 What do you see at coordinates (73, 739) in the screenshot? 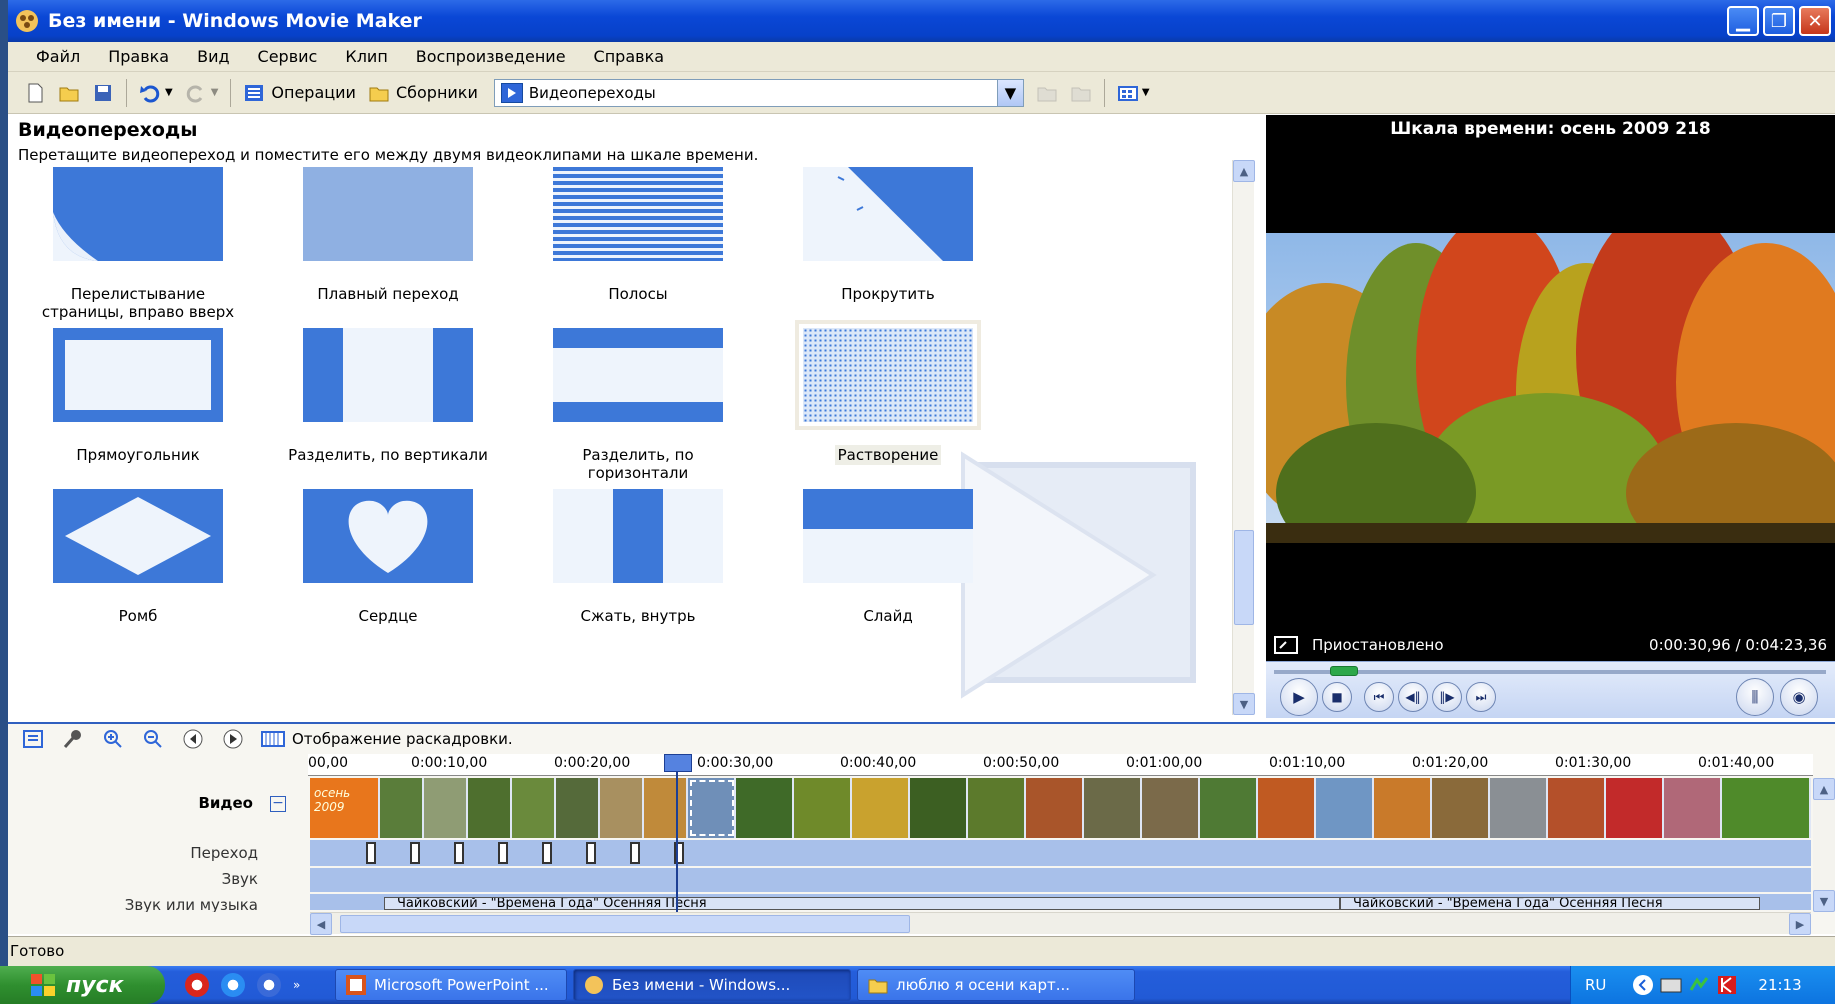
I see `audio-levels-button` at bounding box center [73, 739].